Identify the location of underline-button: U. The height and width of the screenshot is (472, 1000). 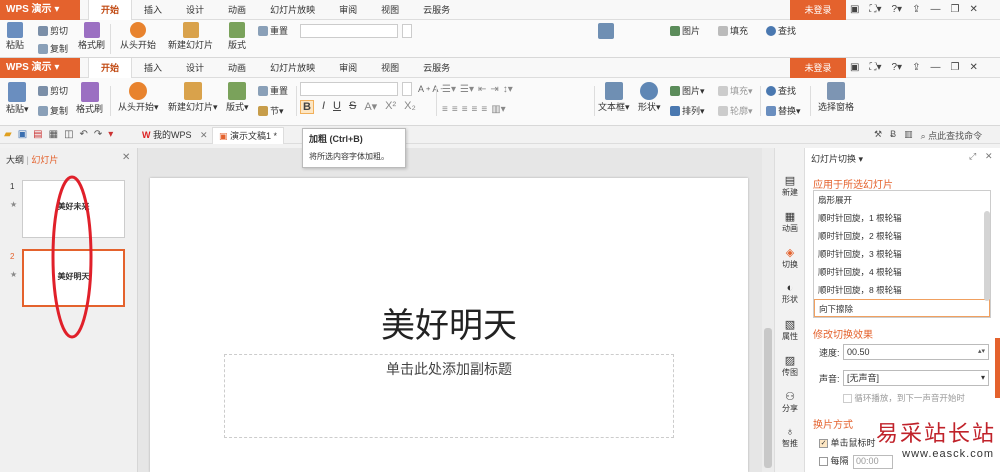
(337, 107).